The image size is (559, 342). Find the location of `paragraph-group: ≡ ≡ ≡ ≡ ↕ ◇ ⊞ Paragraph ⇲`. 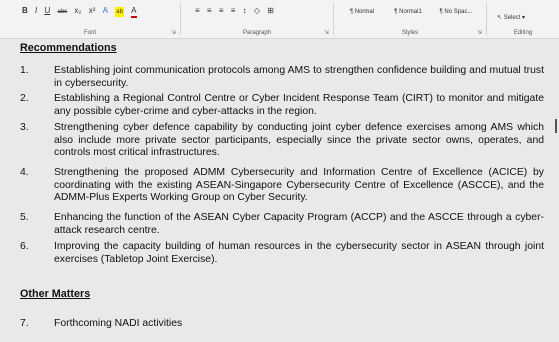

paragraph-group: ≡ ≡ ≡ ≡ ↕ ◇ ⊞ Paragraph ⇲ is located at coordinates (257, 19).